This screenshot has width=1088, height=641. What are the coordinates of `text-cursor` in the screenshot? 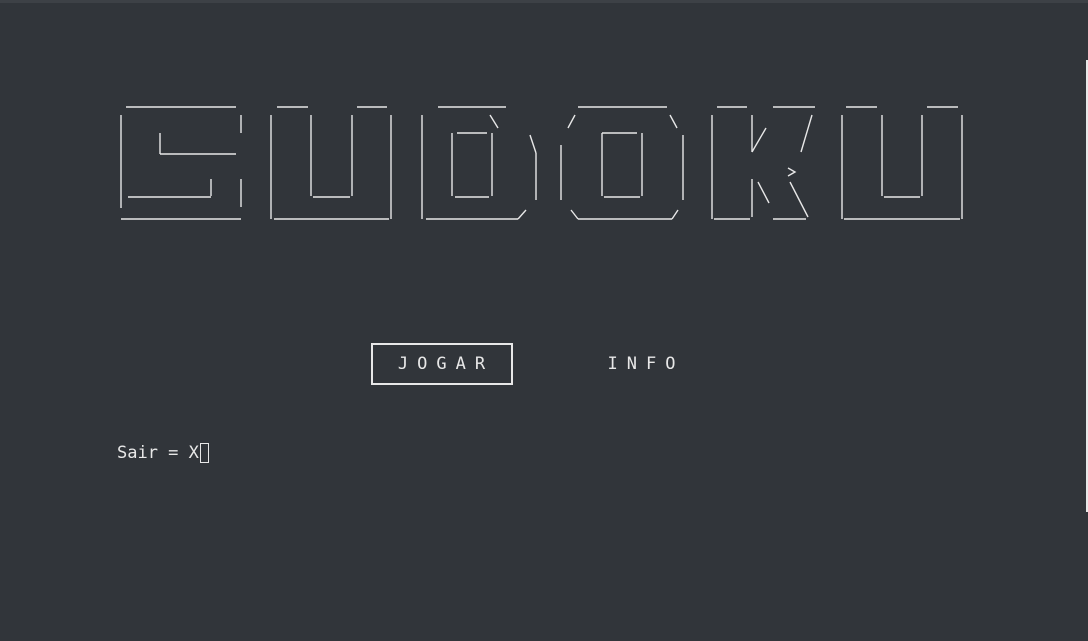 It's located at (204, 453).